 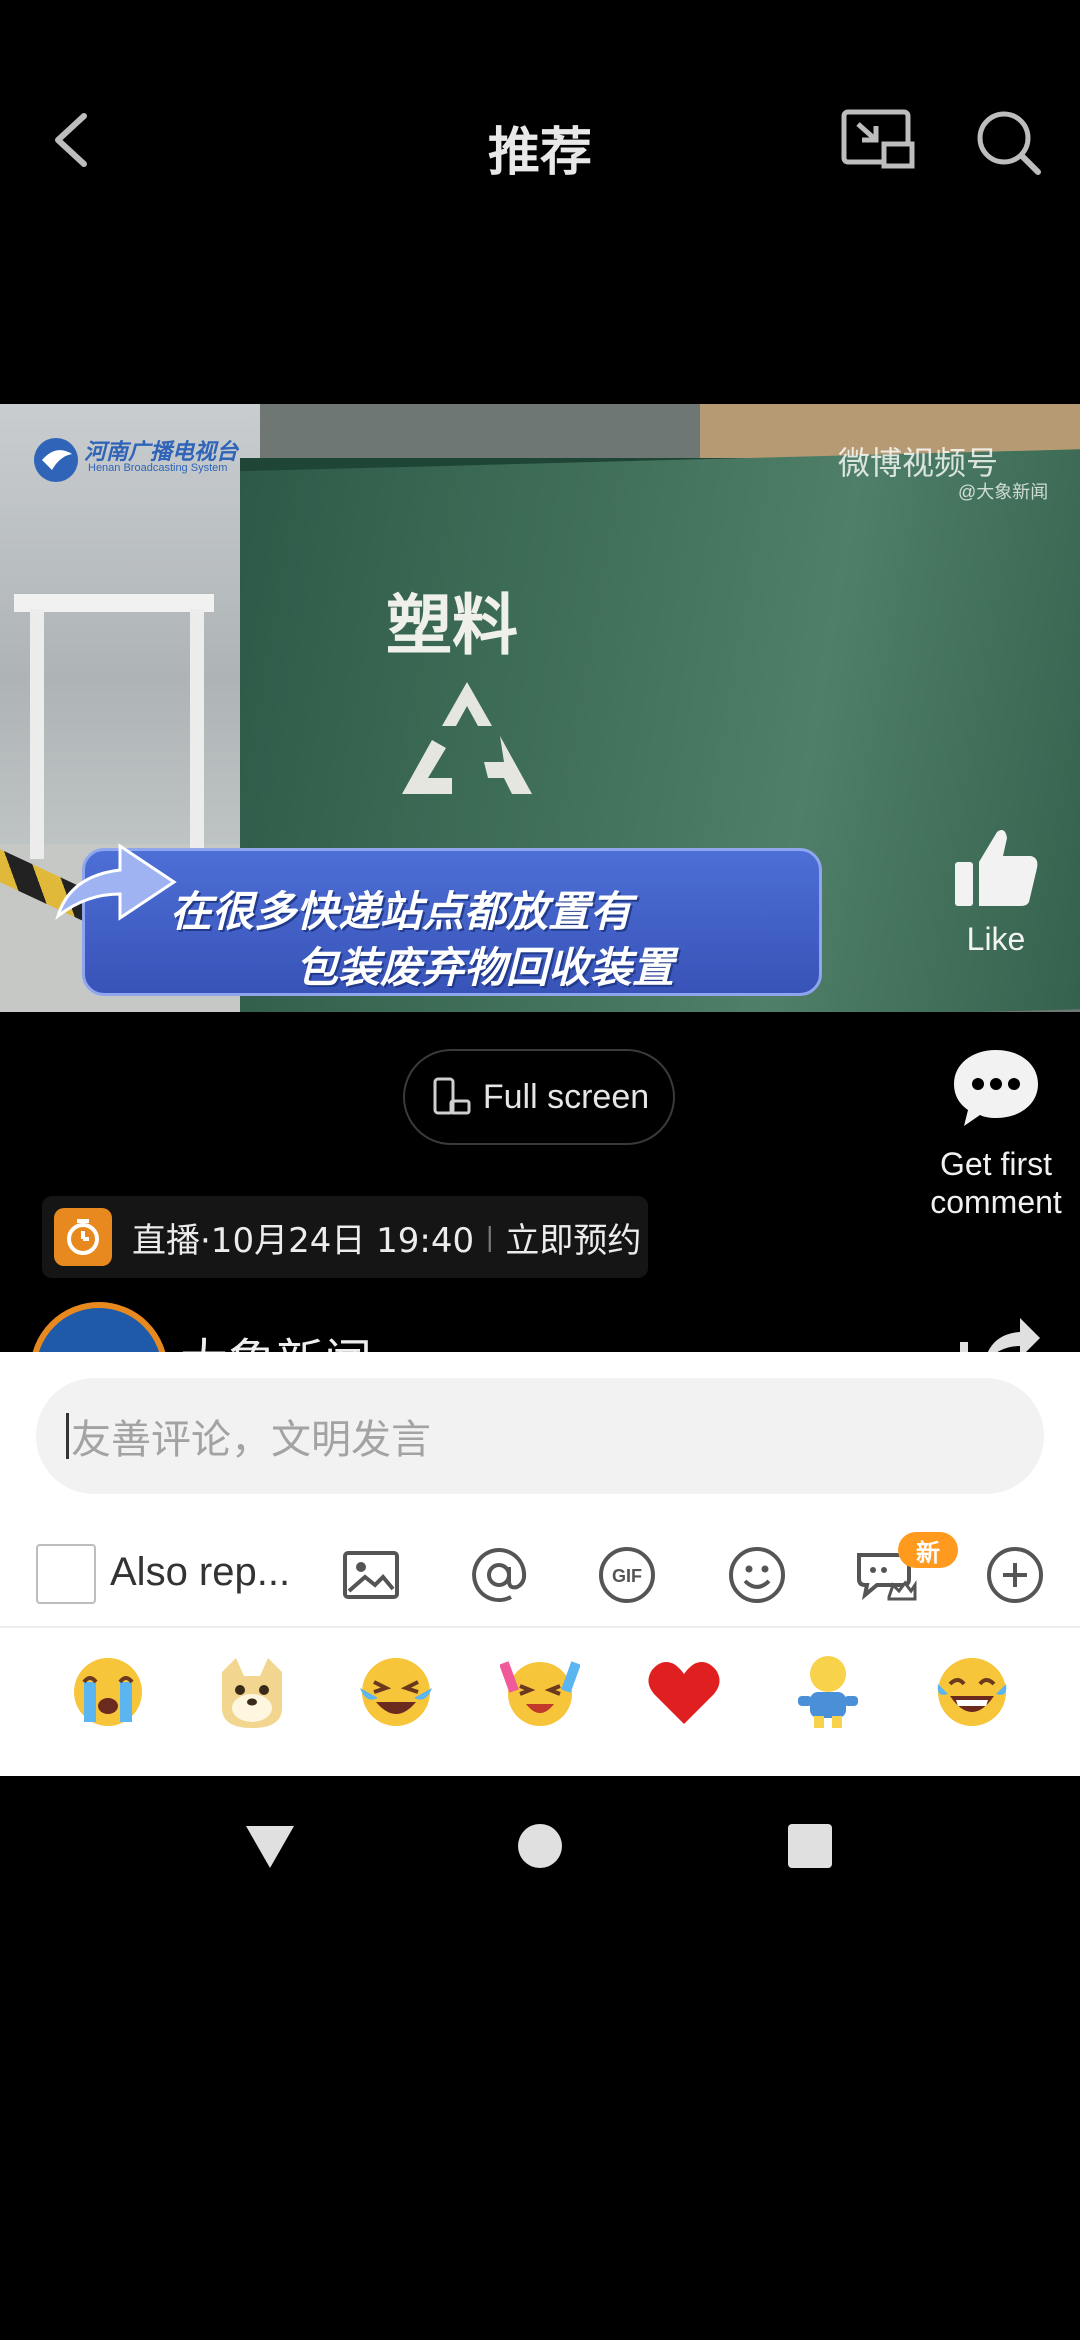 I want to click on like-label: Like, so click(x=996, y=939).